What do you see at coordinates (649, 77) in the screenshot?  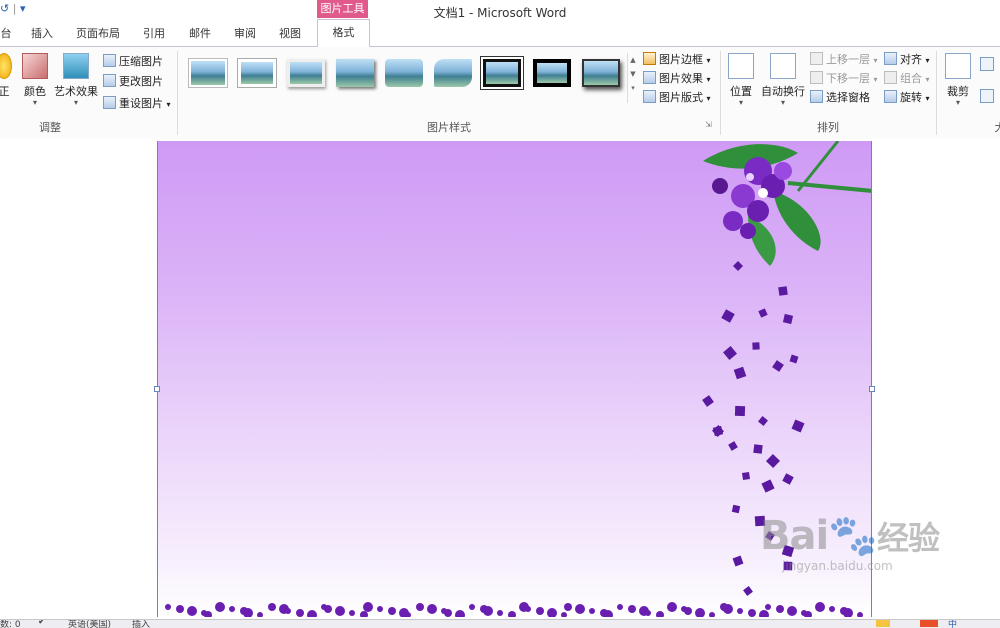 I see `picture-effects-icon` at bounding box center [649, 77].